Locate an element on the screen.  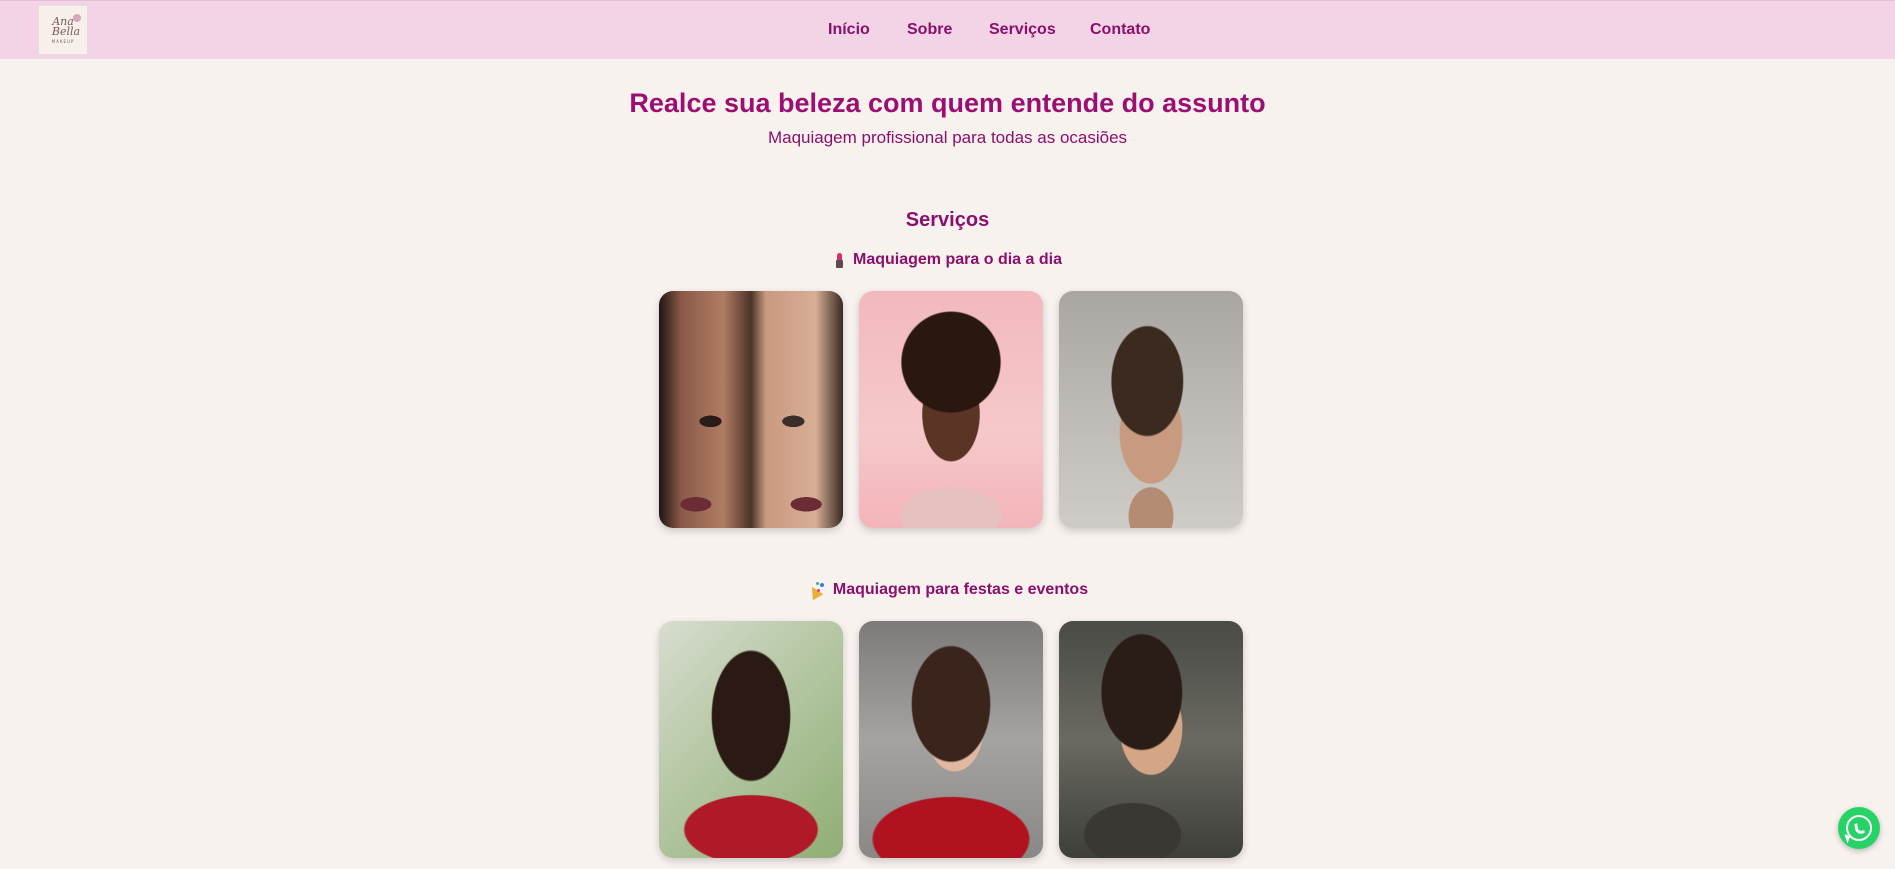
services-title: Serviços is located at coordinates (947, 220).